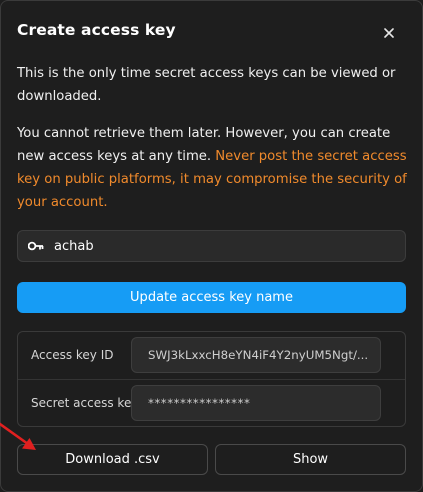  I want to click on divider, so click(211, 379).